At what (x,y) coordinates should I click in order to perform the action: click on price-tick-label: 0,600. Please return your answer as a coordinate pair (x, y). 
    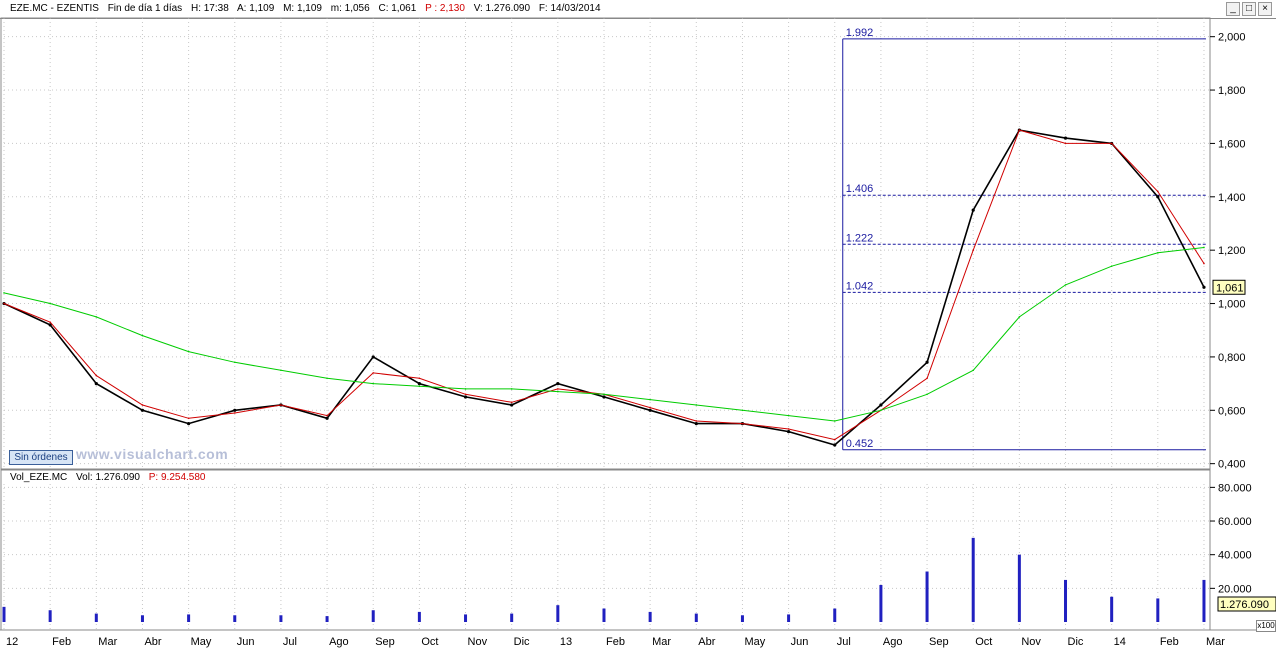
    Looking at the image, I should click on (1232, 411).